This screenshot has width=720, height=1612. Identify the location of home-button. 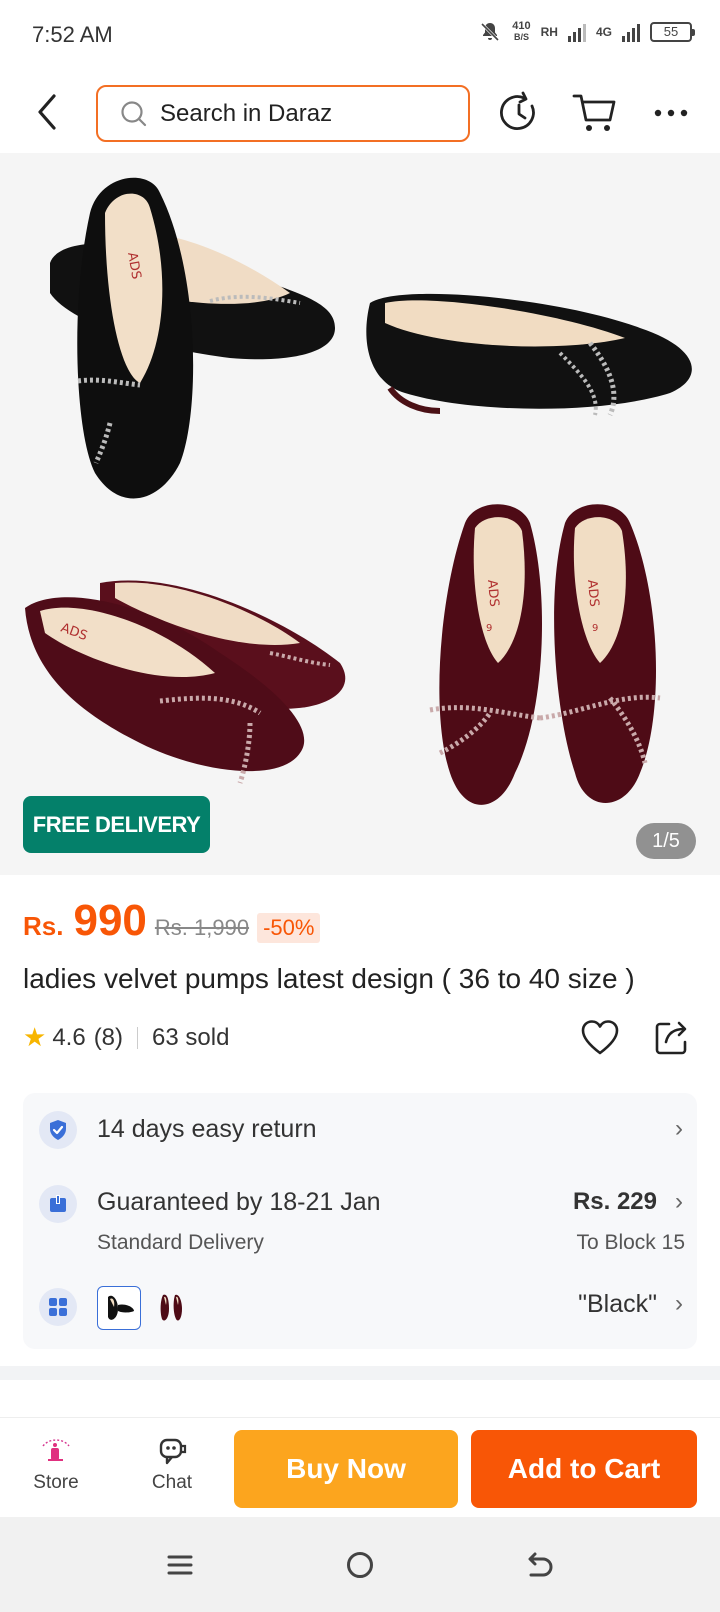
(360, 1565).